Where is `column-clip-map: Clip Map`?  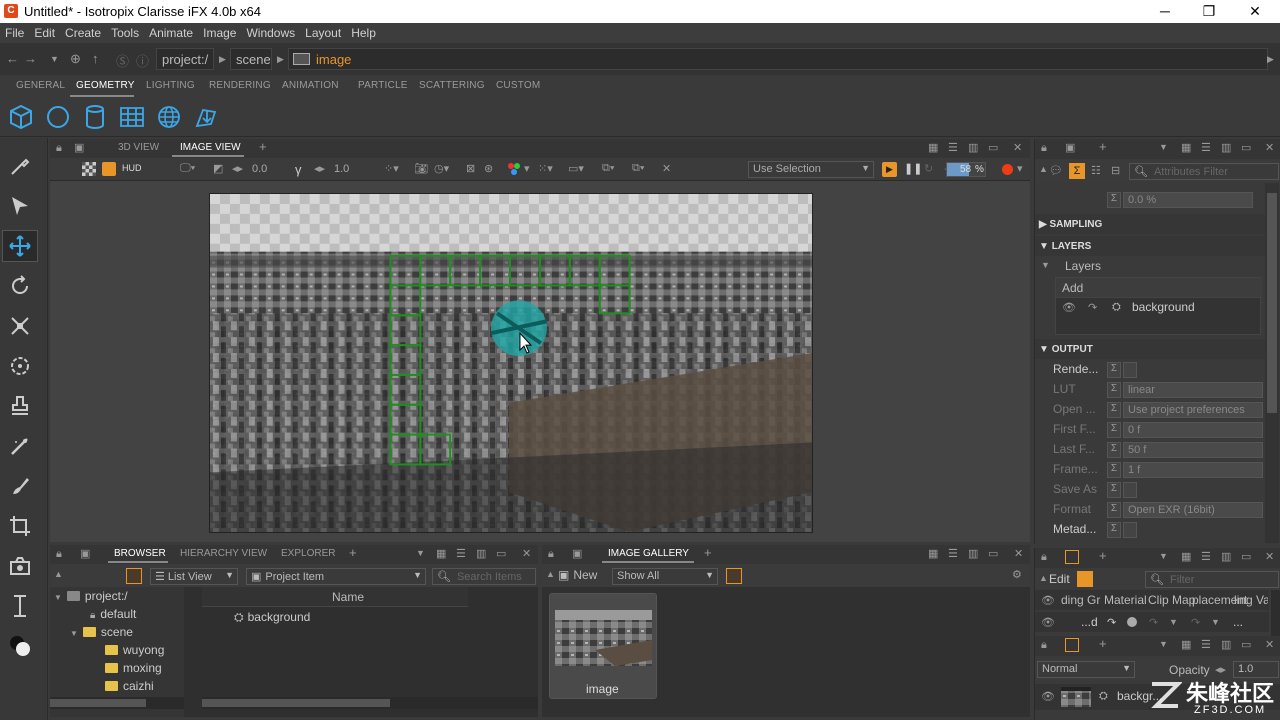 column-clip-map: Clip Map is located at coordinates (1171, 600).